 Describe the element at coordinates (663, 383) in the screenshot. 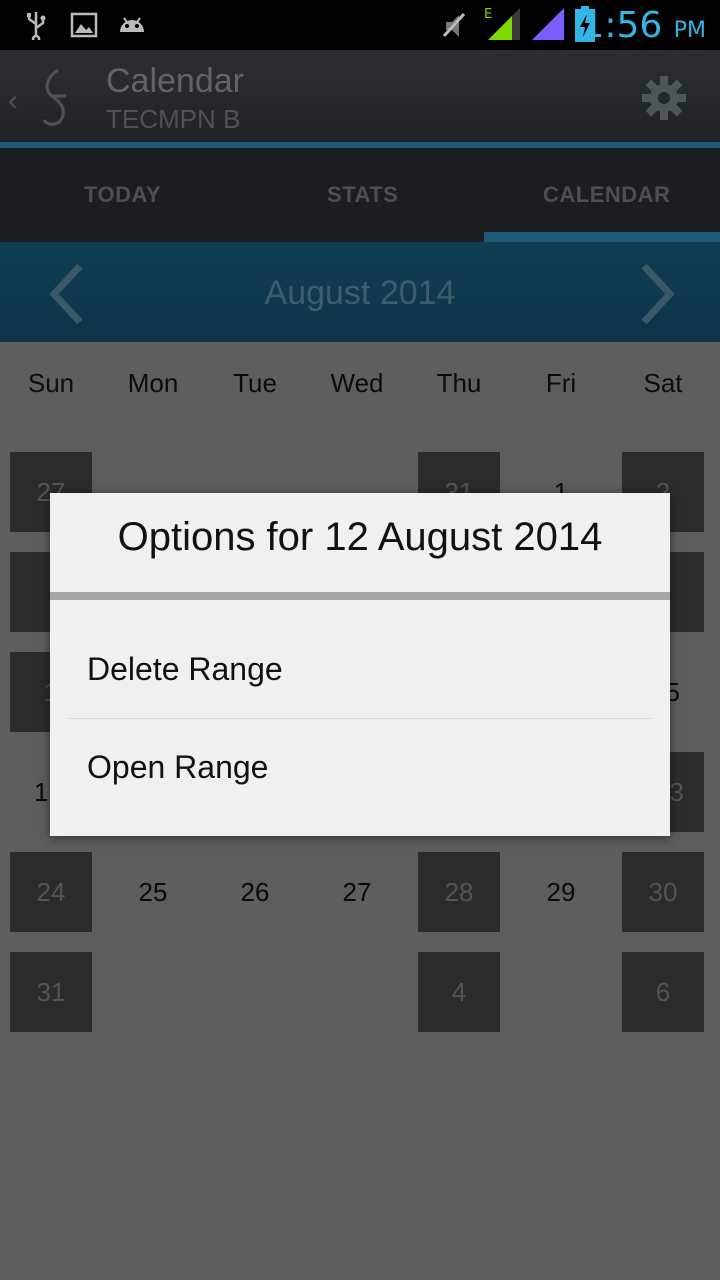

I see `weekday-sat: Sat` at that location.